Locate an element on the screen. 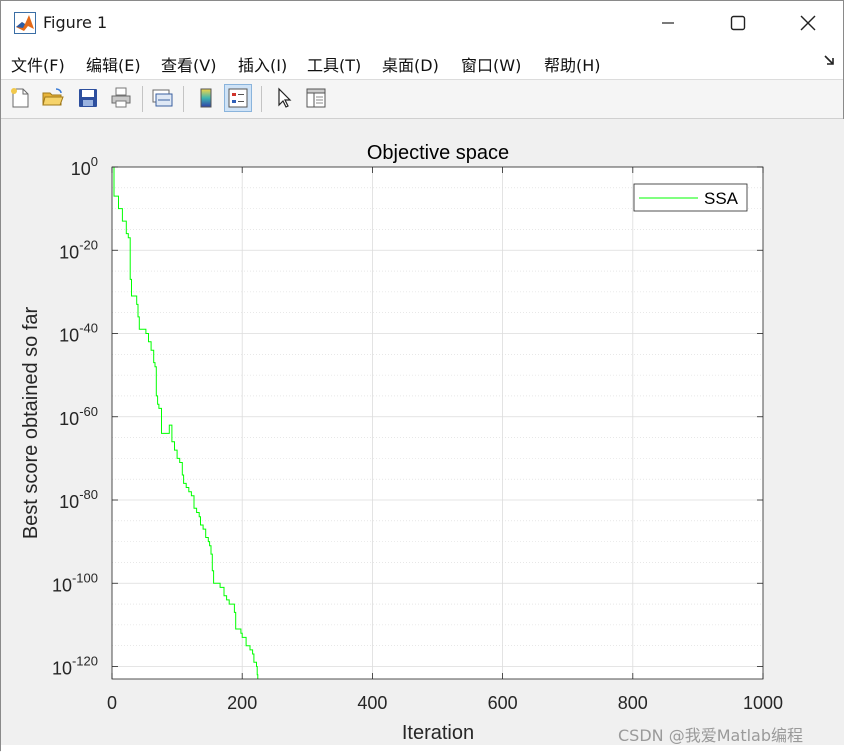 The width and height of the screenshot is (844, 752). y-tick-label: 10-120 is located at coordinates (75, 666).